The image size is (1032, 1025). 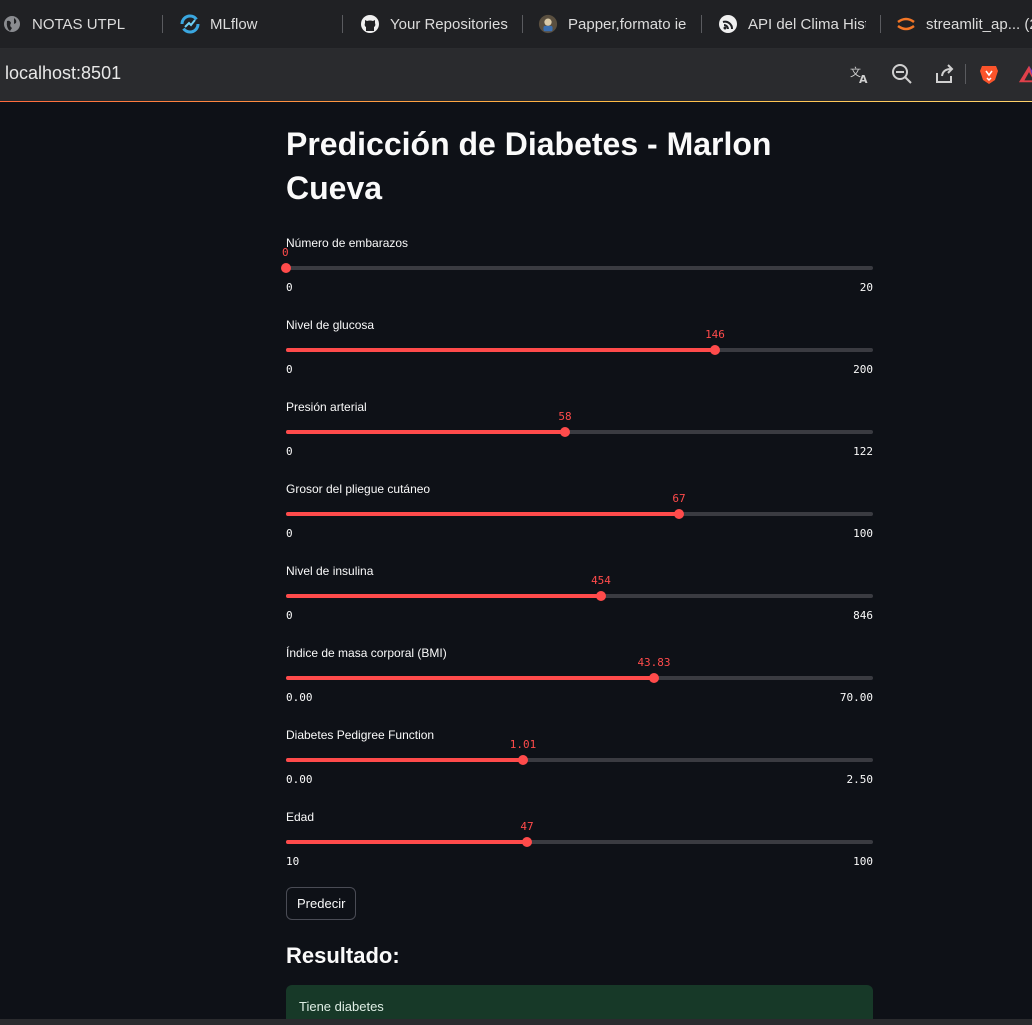 What do you see at coordinates (285, 252) in the screenshot?
I see `slider-value: 0` at bounding box center [285, 252].